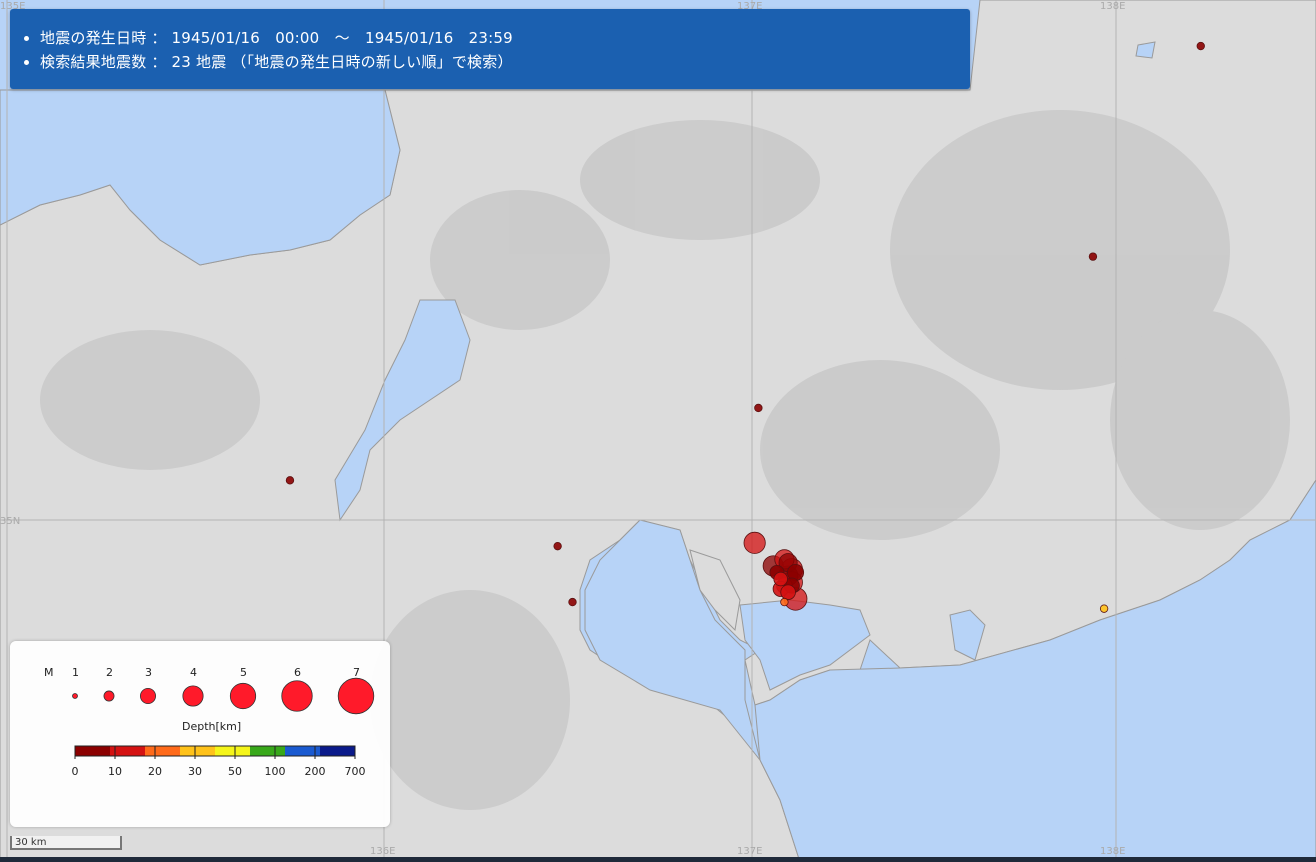 Image resolution: width=1316 pixels, height=862 pixels. Describe the element at coordinates (211, 726) in the screenshot. I see `depth-title: Depth[km]` at that location.